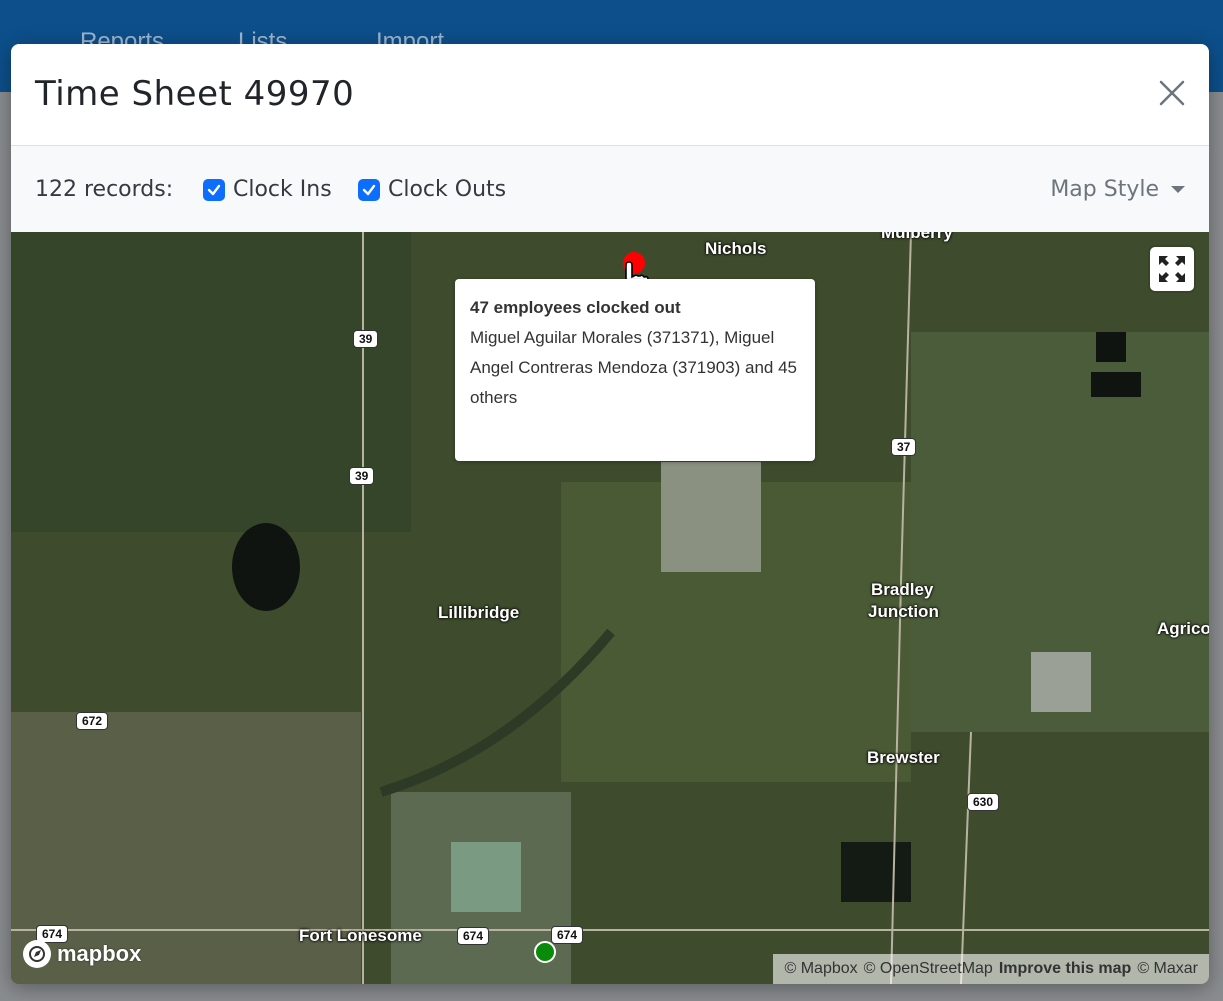 This screenshot has height=1001, width=1223. I want to click on clock-ins-checkbox: Clock Ins, so click(267, 189).